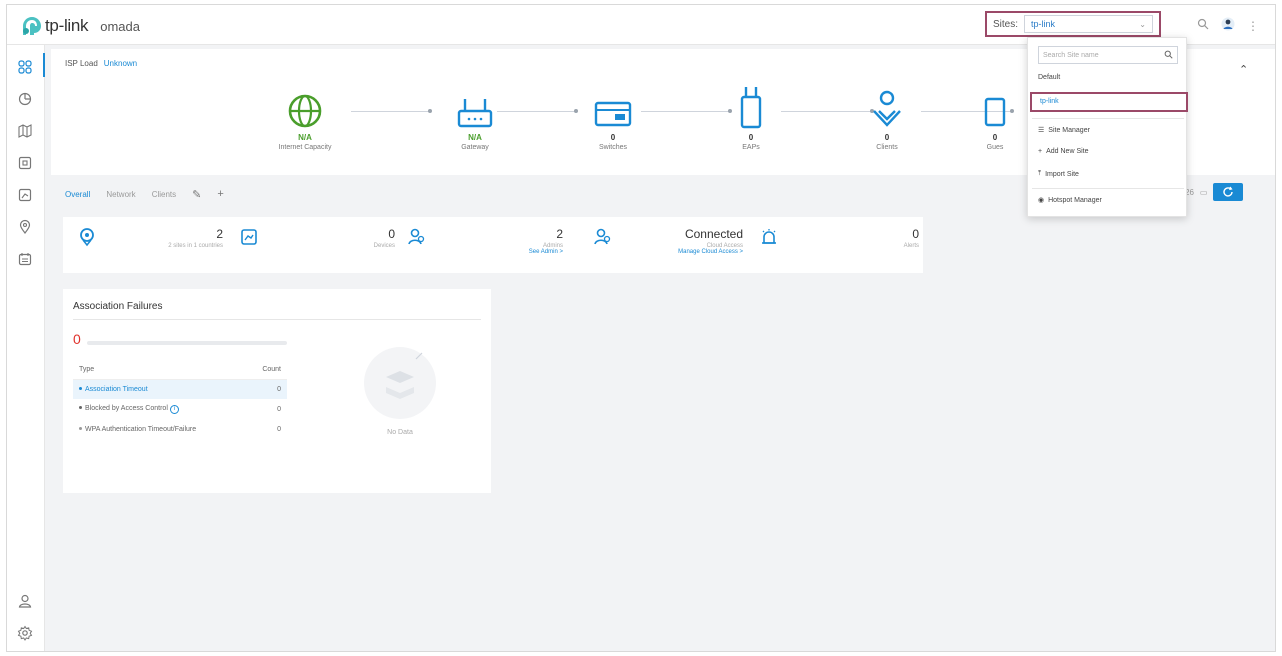 The height and width of the screenshot is (656, 1282). Describe the element at coordinates (25, 601) in the screenshot. I see `account-icon` at that location.